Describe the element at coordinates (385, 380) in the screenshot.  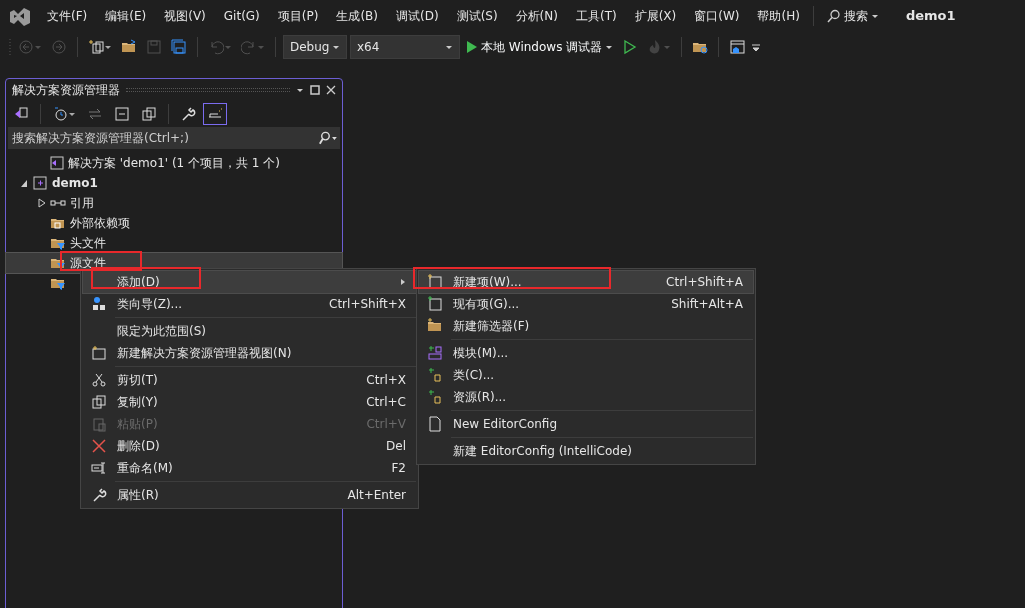
I see `shortcut-label: Ctrl+X` at that location.